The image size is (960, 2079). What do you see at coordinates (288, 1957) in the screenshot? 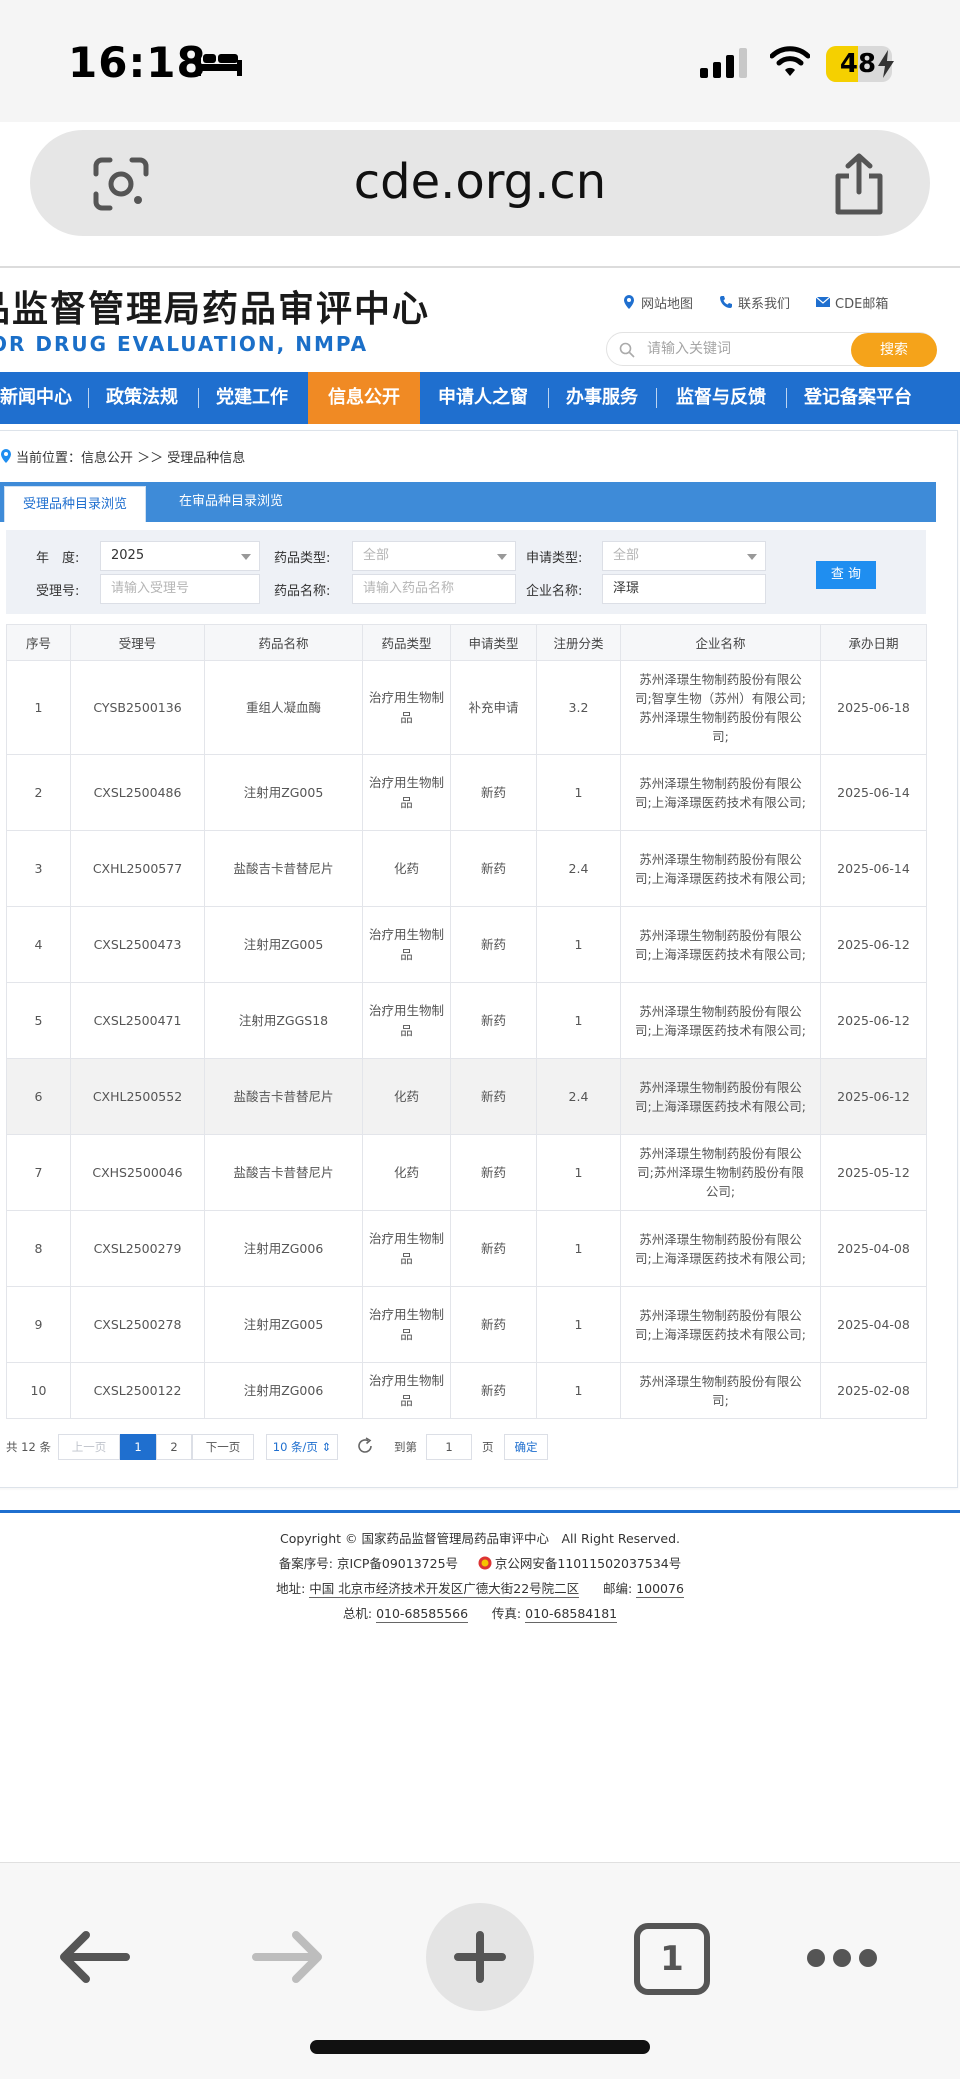
I see `forward-arrow-icon` at bounding box center [288, 1957].